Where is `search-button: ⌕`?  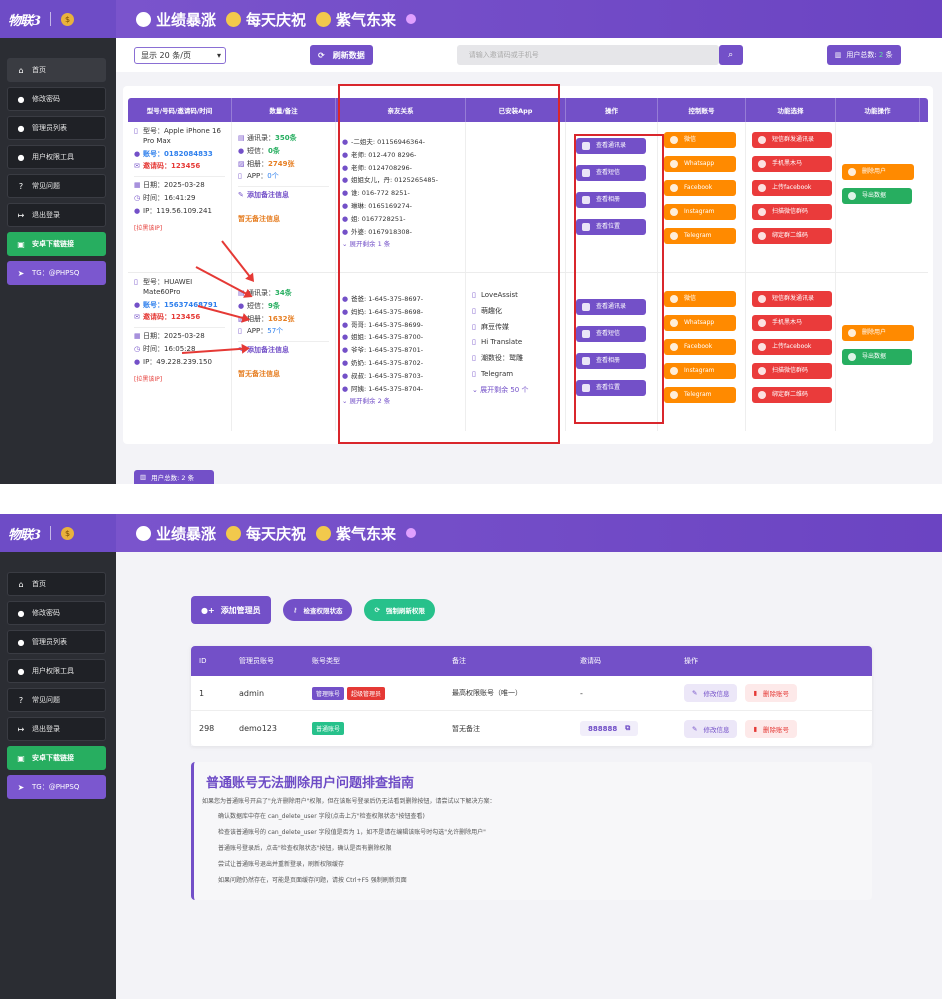
search-button: ⌕ is located at coordinates (730, 55).